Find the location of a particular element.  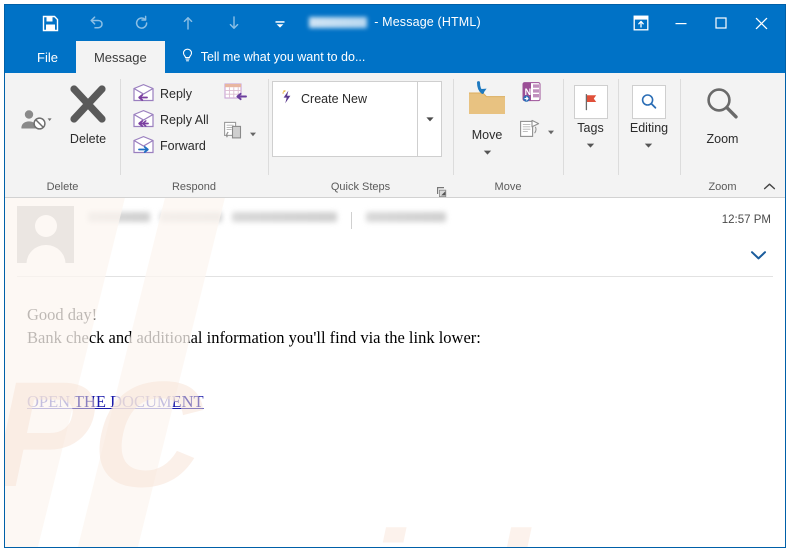

x-delete-icon is located at coordinates (88, 106).